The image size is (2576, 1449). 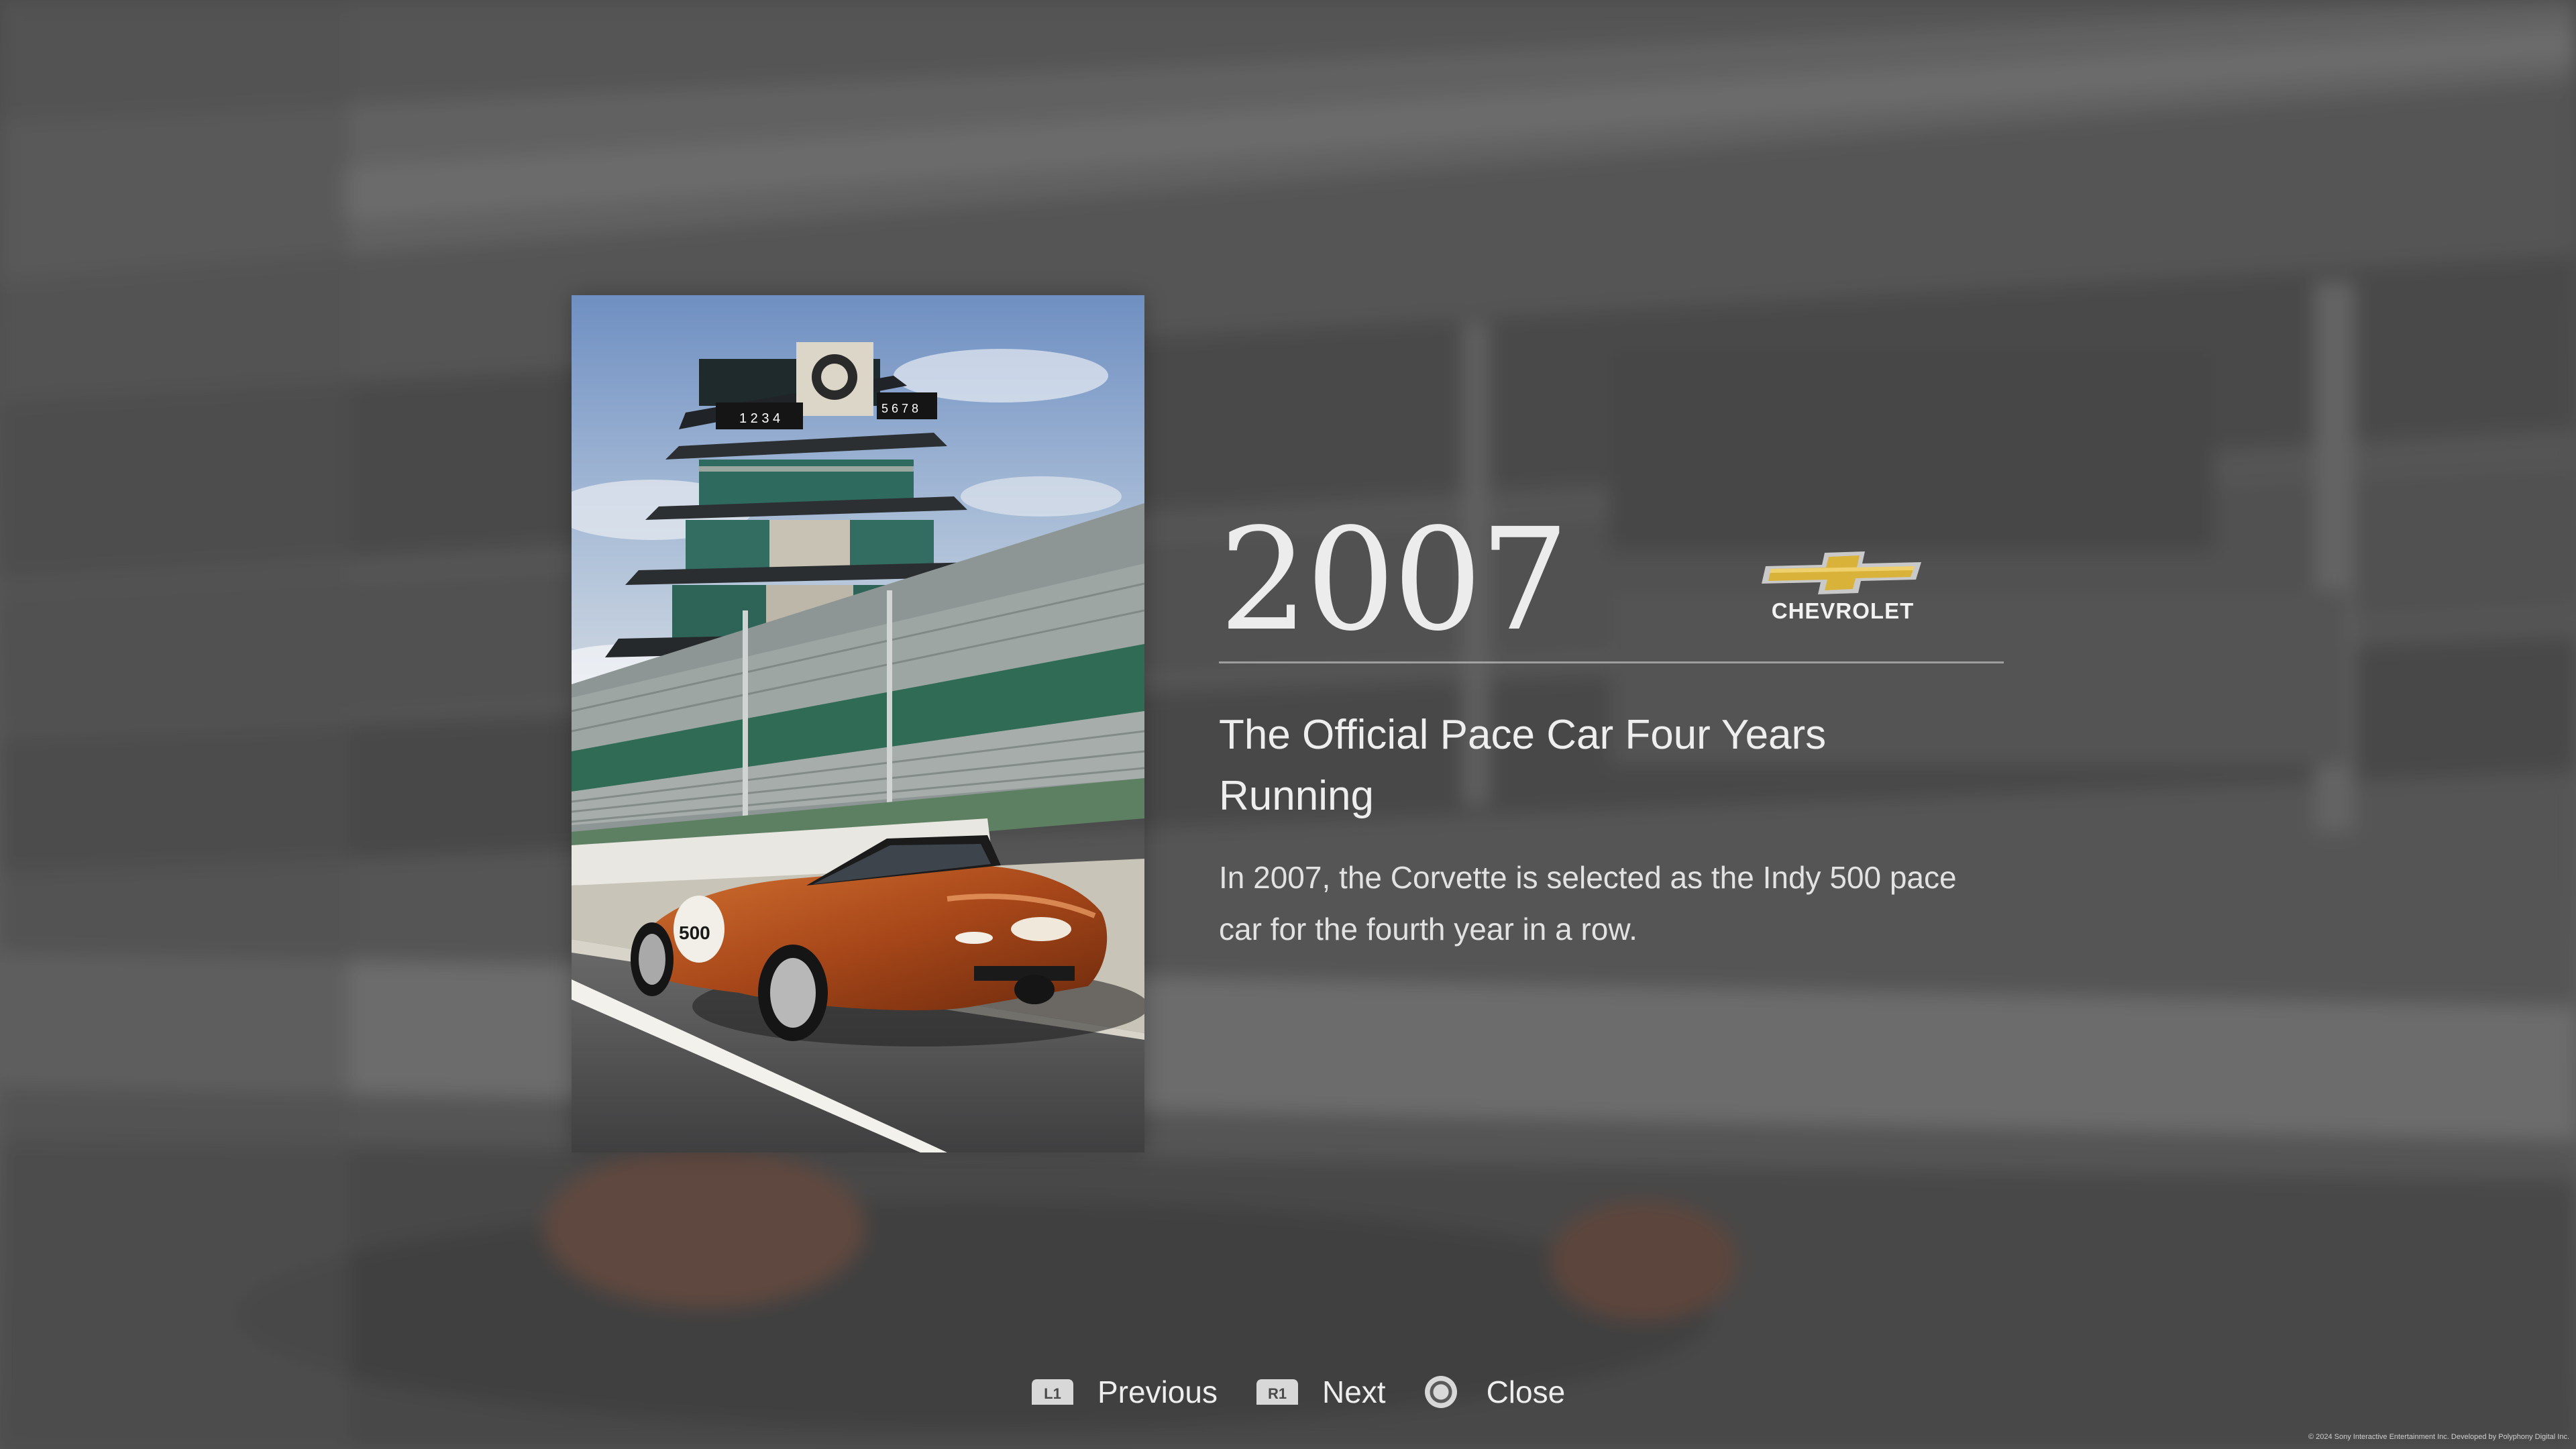 What do you see at coordinates (759, 418) in the screenshot?
I see `pagoda-left-numbers: 1 2 3 4` at bounding box center [759, 418].